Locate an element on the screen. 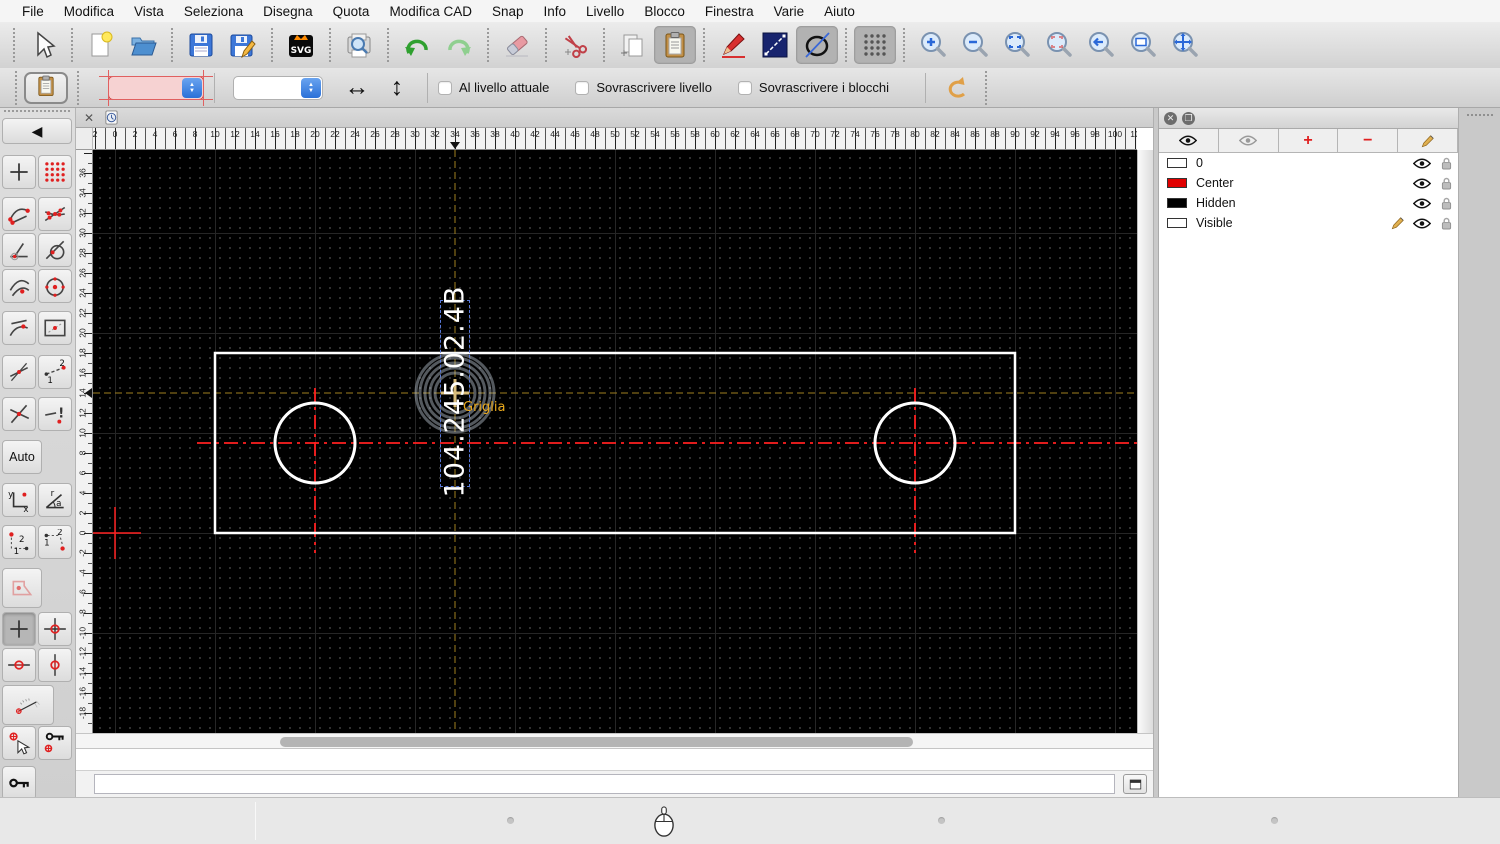  paste-button is located at coordinates (675, 45).